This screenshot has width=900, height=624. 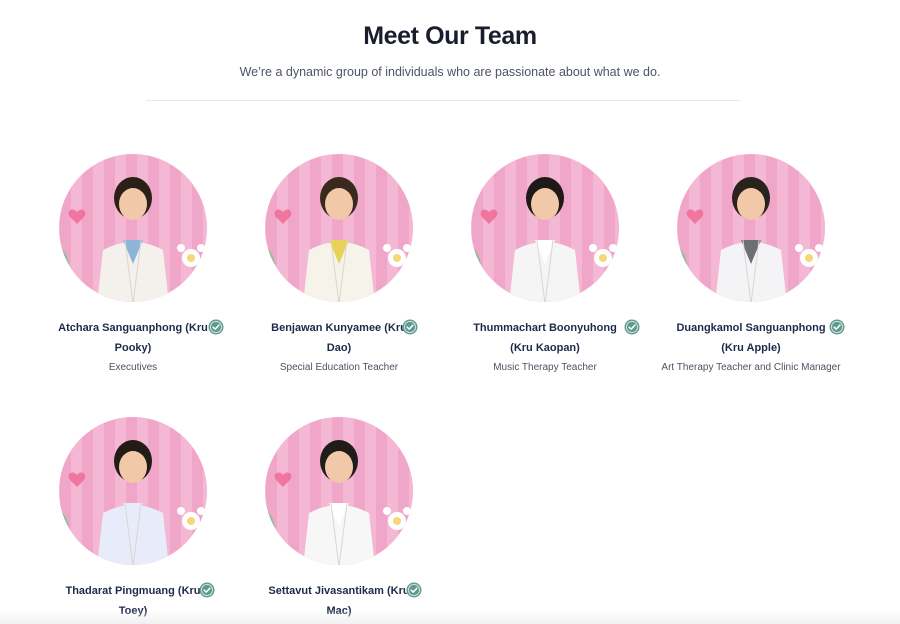 I want to click on page-bottom-edge, so click(x=450, y=617).